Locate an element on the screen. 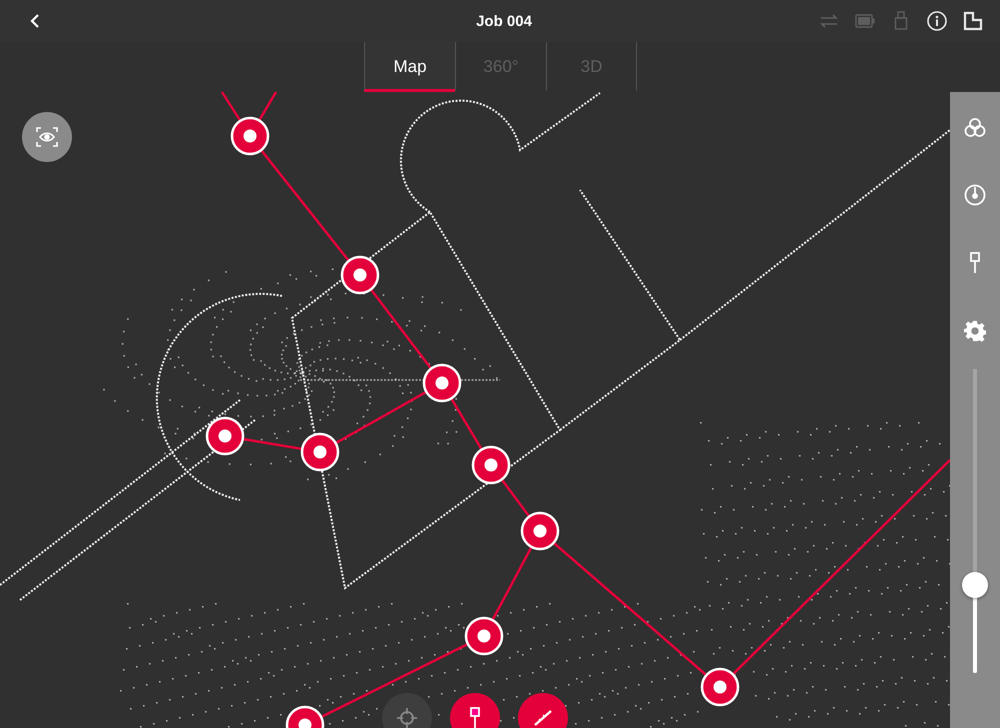 This screenshot has width=1000, height=728. sync-arrows-icon is located at coordinates (829, 21).